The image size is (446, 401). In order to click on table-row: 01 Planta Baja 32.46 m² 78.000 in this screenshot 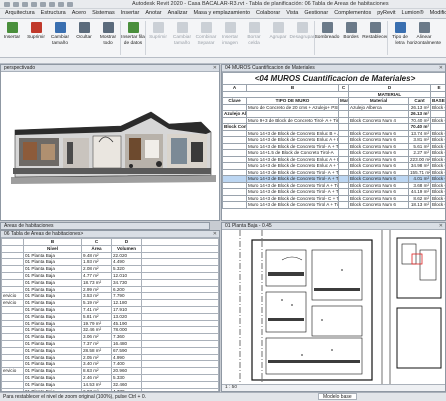, I will do `click(110, 330)`.